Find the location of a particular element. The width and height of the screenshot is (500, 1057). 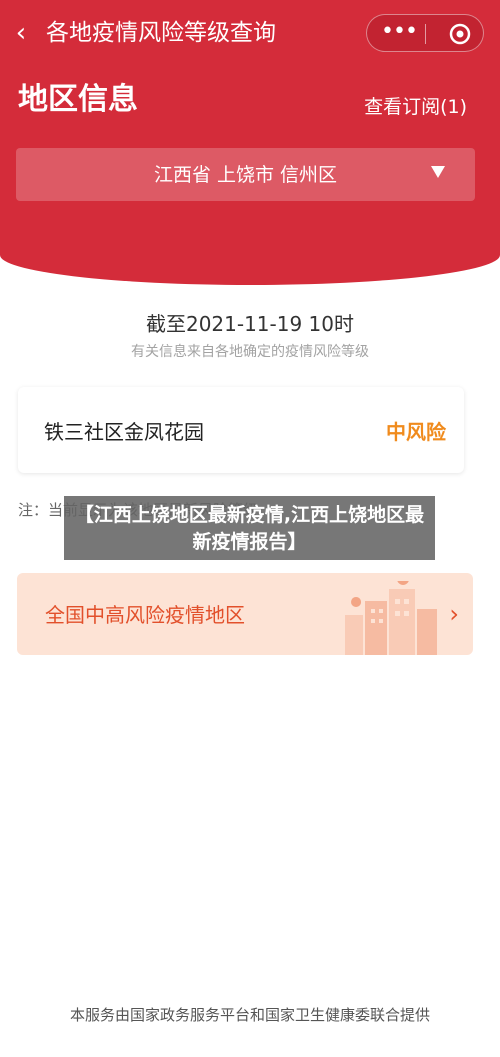

capsule-divider is located at coordinates (425, 34).